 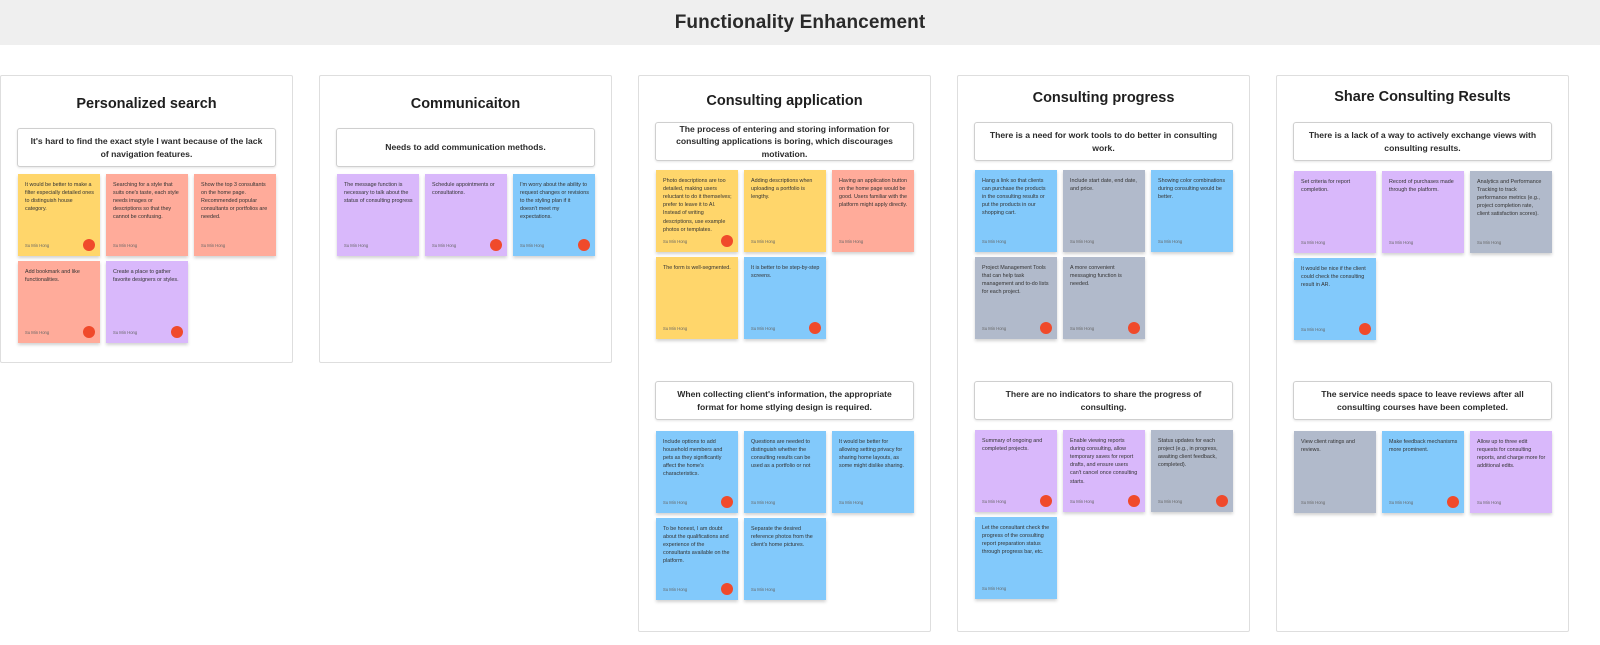 What do you see at coordinates (463, 189) in the screenshot?
I see `sticky-note-text: Schedule appointments or consultations.` at bounding box center [463, 189].